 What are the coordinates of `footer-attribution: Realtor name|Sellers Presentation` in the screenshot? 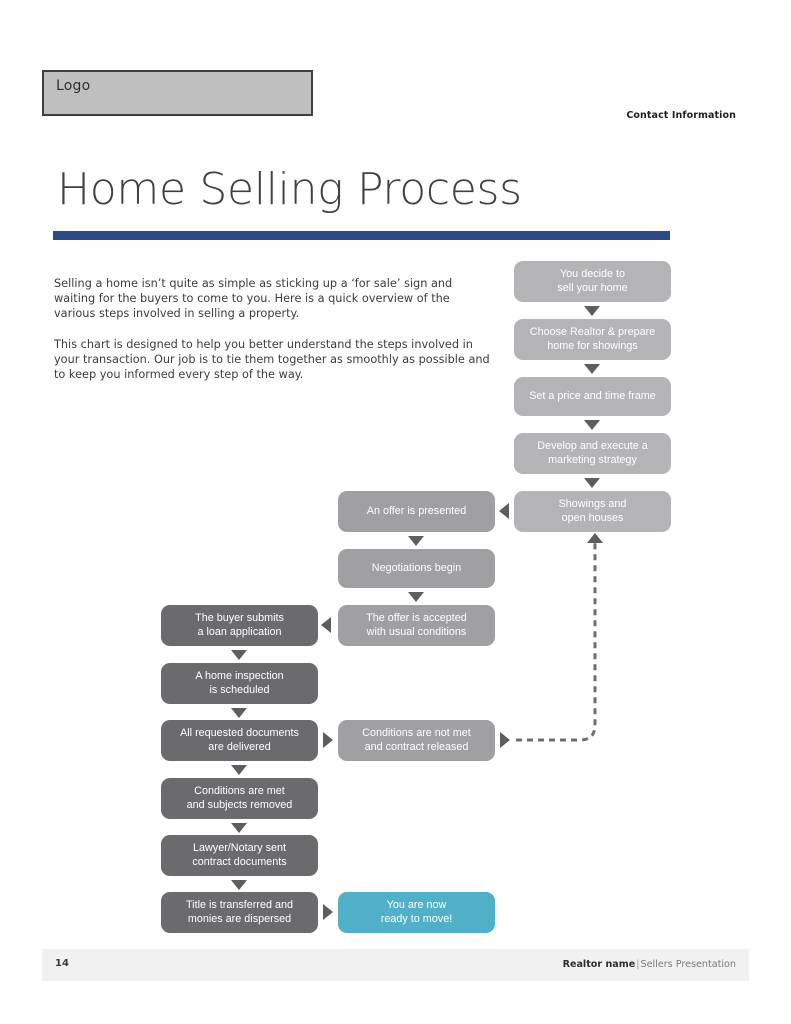 It's located at (649, 964).